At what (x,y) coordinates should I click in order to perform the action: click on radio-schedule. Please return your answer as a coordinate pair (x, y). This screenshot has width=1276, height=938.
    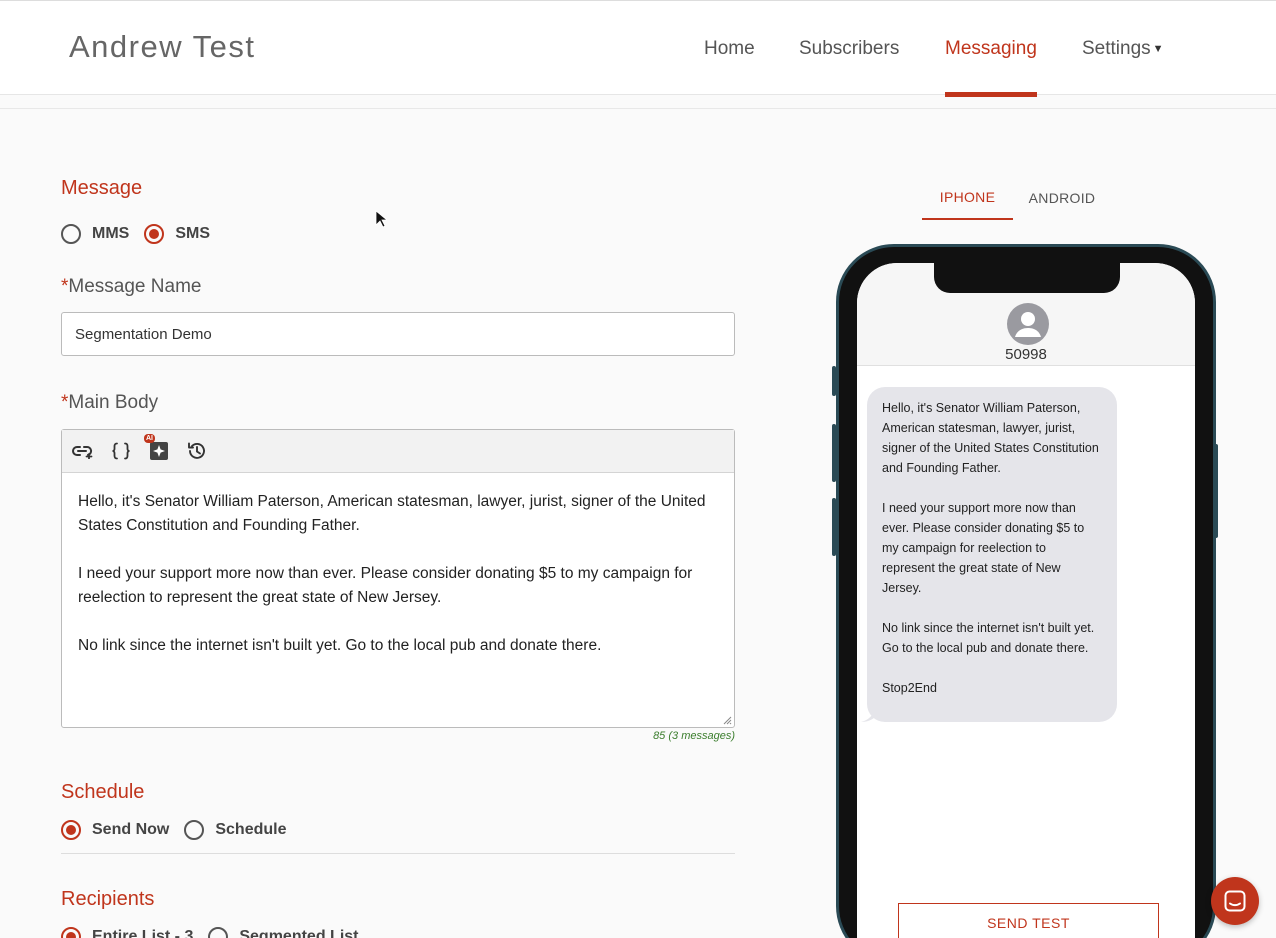
    Looking at the image, I should click on (194, 830).